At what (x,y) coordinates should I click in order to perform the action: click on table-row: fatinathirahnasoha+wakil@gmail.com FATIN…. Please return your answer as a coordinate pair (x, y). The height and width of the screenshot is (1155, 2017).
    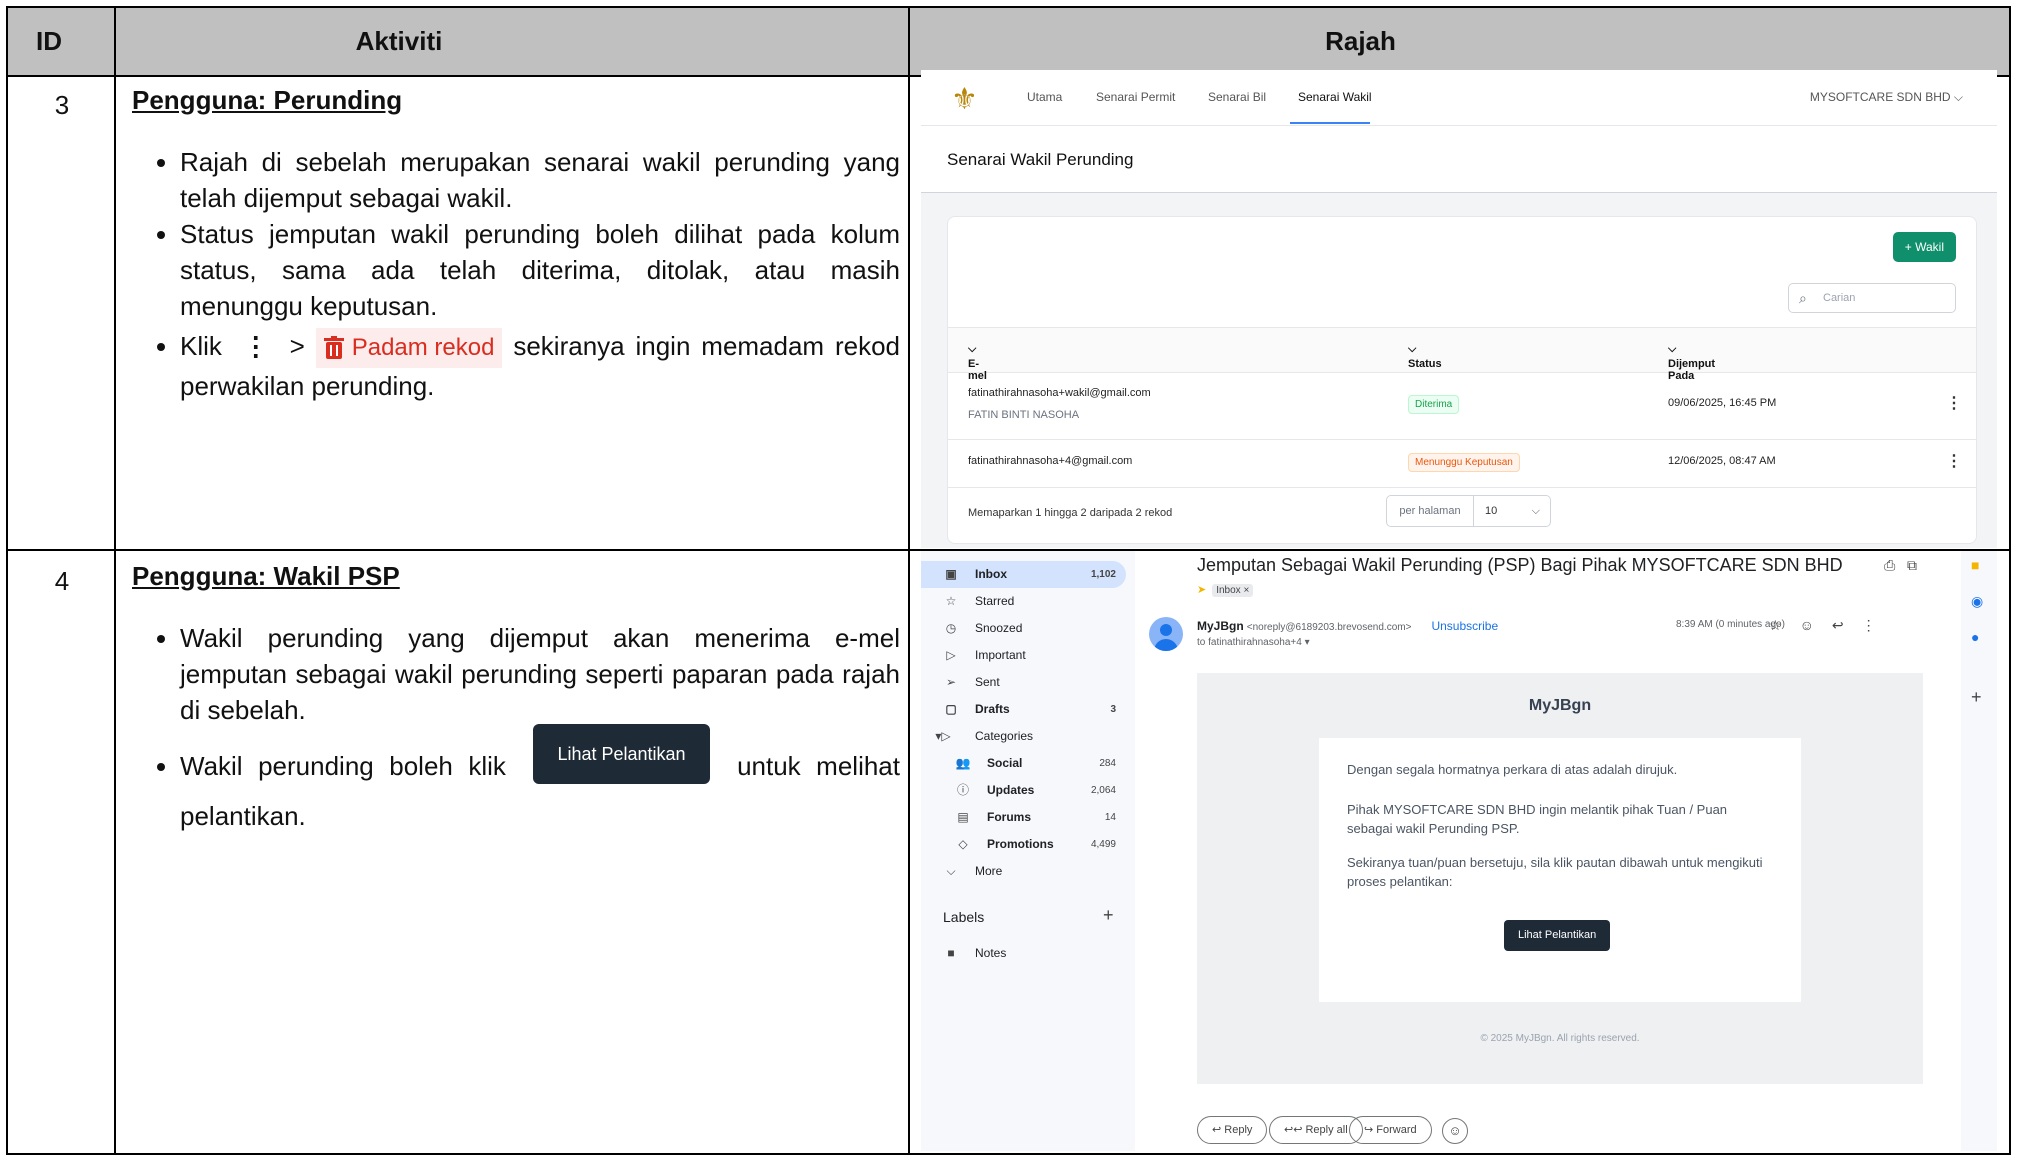
    Looking at the image, I should click on (1462, 405).